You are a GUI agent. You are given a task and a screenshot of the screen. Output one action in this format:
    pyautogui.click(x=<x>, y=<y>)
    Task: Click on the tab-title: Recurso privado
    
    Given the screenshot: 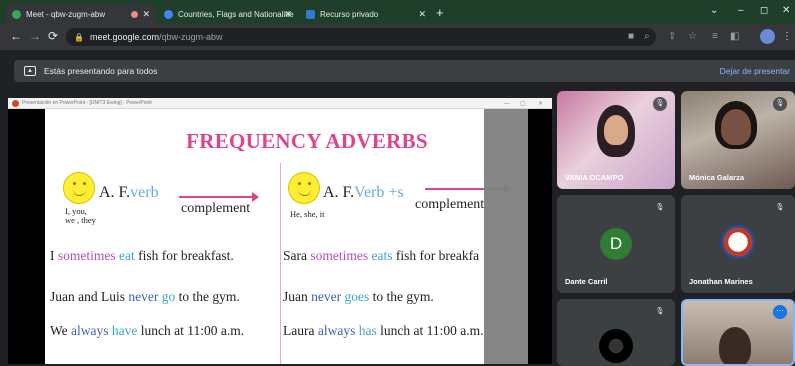 What is the action you would take?
    pyautogui.click(x=349, y=14)
    